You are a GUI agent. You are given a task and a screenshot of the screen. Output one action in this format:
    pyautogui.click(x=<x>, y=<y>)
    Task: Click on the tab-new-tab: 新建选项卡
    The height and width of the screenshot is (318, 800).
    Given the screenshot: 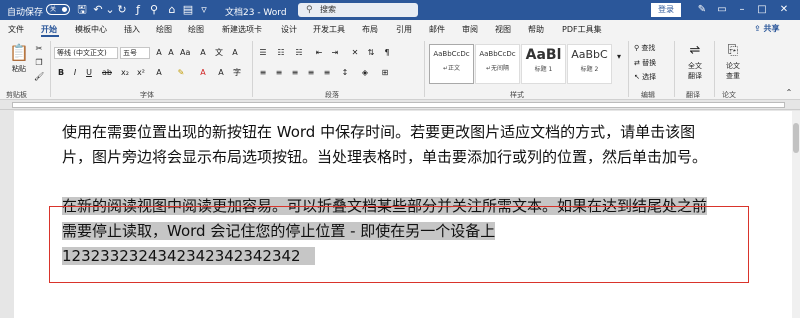 What is the action you would take?
    pyautogui.click(x=242, y=29)
    